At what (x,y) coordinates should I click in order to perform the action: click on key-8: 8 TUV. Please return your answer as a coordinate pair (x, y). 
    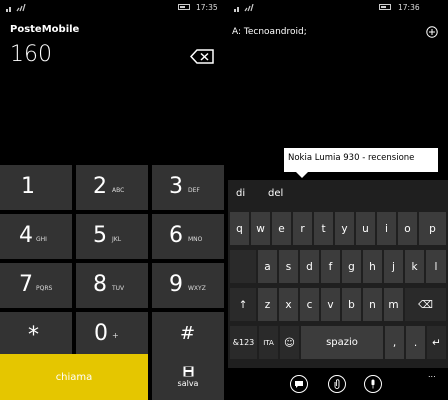
    Looking at the image, I should click on (112, 285).